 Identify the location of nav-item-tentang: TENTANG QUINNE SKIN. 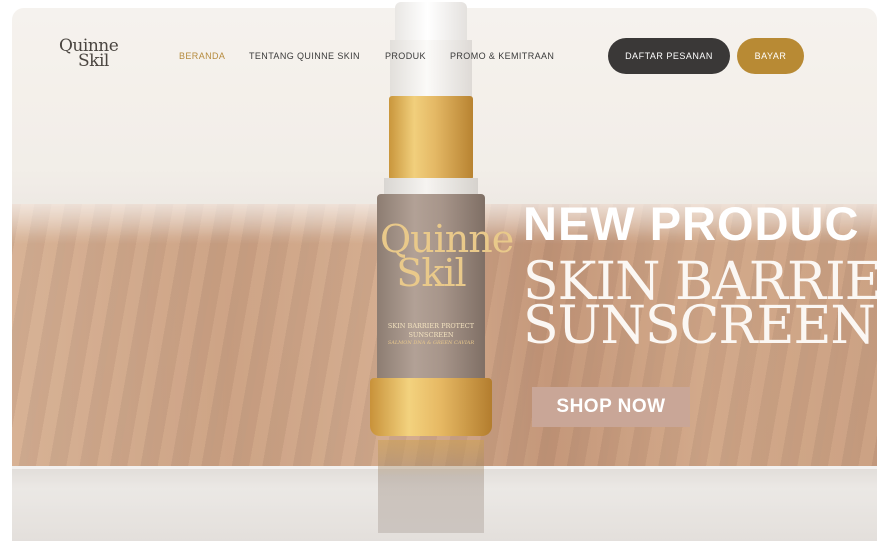
(304, 56).